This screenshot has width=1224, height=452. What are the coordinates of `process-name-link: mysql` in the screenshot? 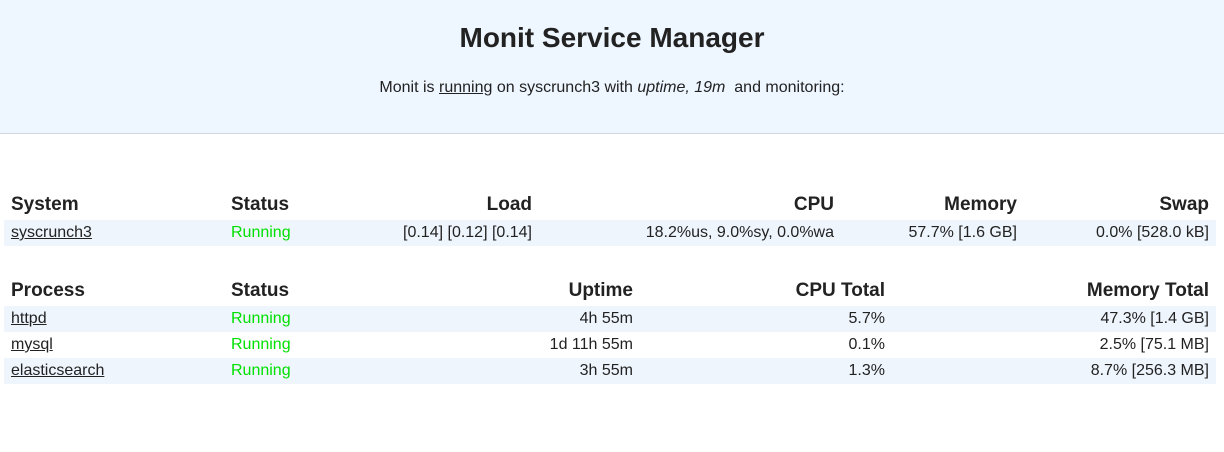 It's located at (32, 344).